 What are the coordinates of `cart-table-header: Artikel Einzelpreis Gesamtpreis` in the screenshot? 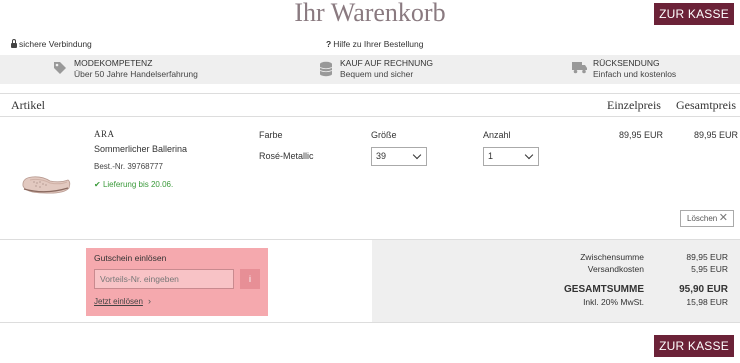 It's located at (370, 105).